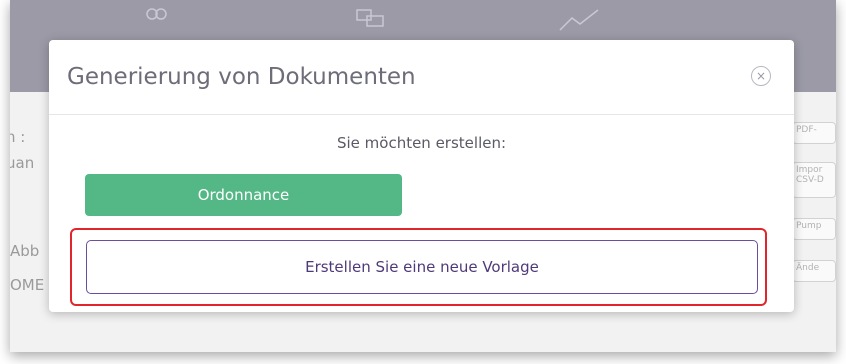 This screenshot has width=846, height=364. I want to click on create-prompt: Sie möchten erstellen:, so click(421, 143).